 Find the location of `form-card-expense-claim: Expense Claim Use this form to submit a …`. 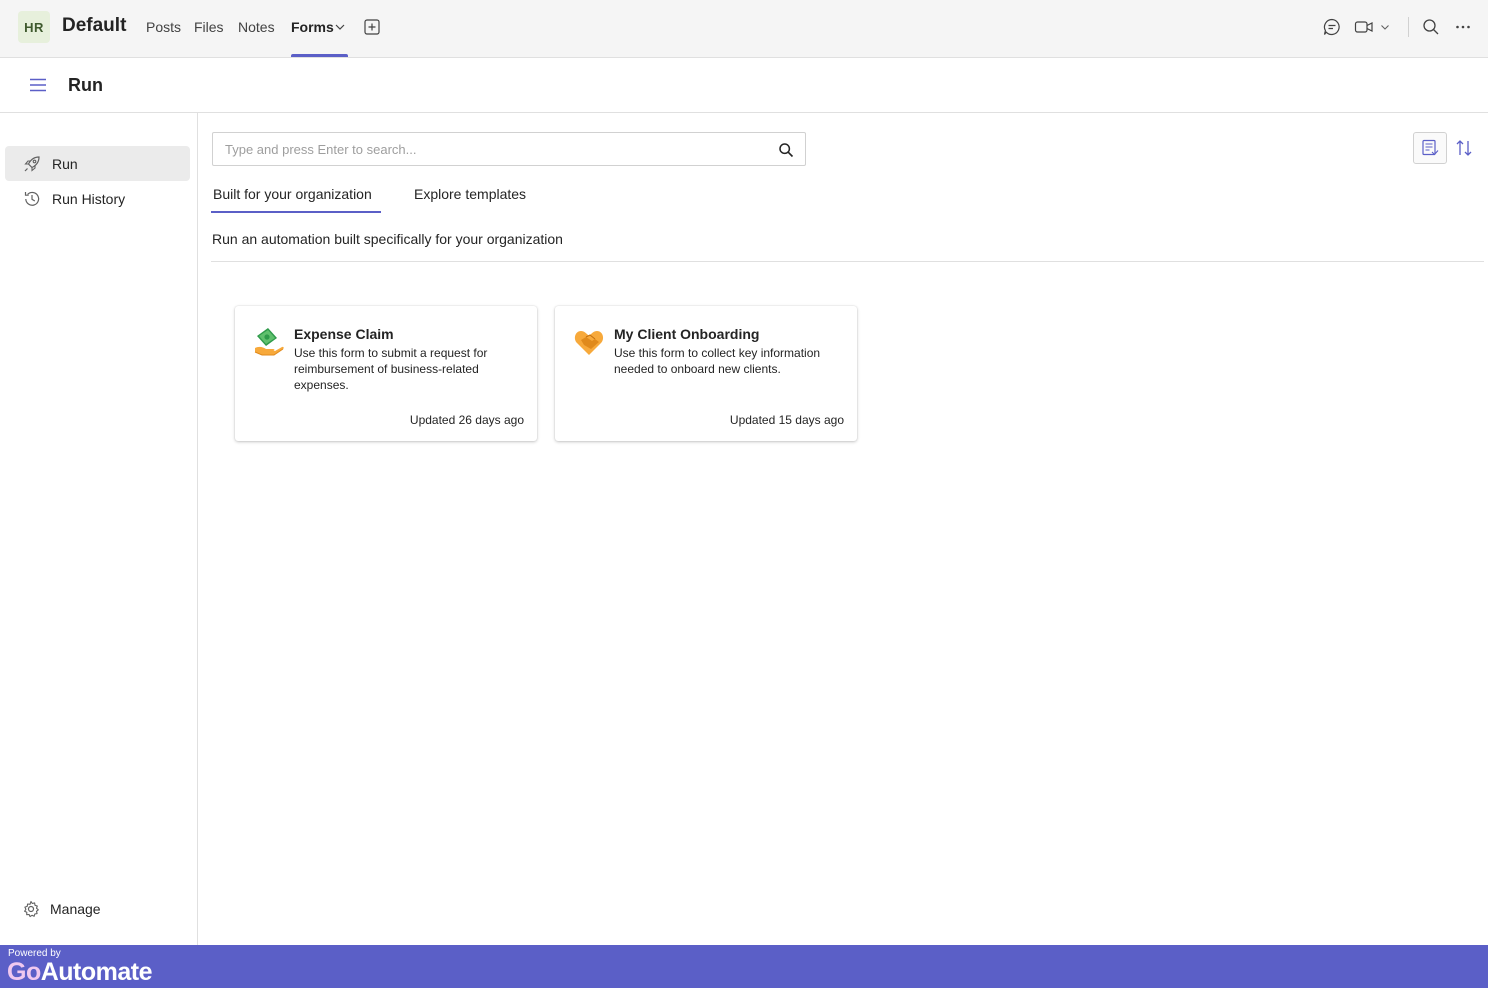

form-card-expense-claim: Expense Claim Use this form to submit a … is located at coordinates (386, 373).